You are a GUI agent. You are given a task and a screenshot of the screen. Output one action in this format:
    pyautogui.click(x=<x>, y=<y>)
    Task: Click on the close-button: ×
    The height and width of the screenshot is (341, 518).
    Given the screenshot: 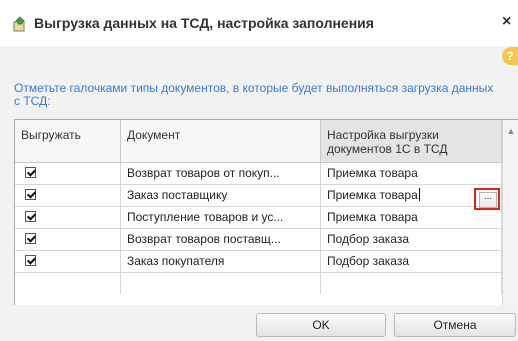 What is the action you would take?
    pyautogui.click(x=506, y=22)
    